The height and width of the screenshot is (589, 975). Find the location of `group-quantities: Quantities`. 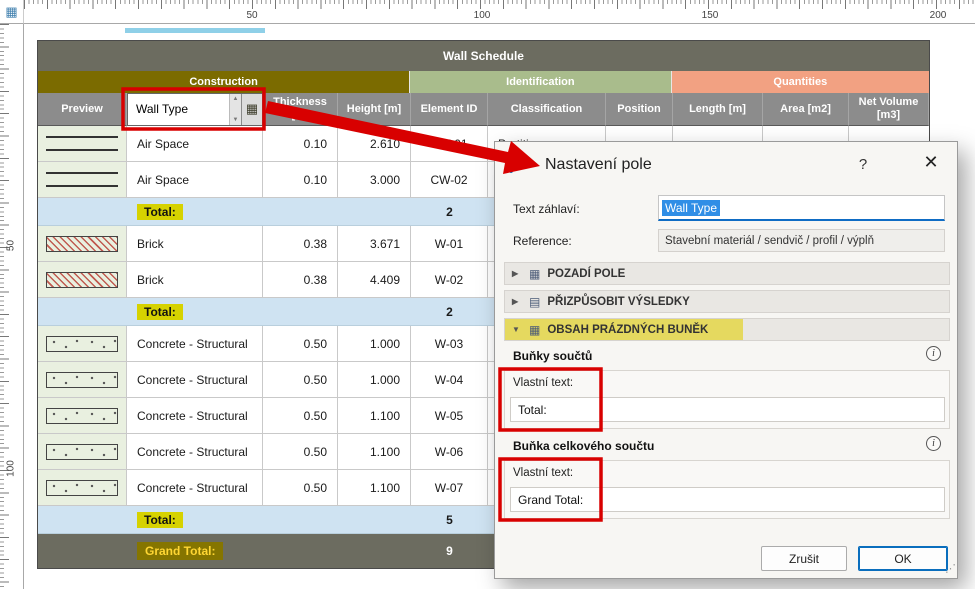

group-quantities: Quantities is located at coordinates (800, 82).